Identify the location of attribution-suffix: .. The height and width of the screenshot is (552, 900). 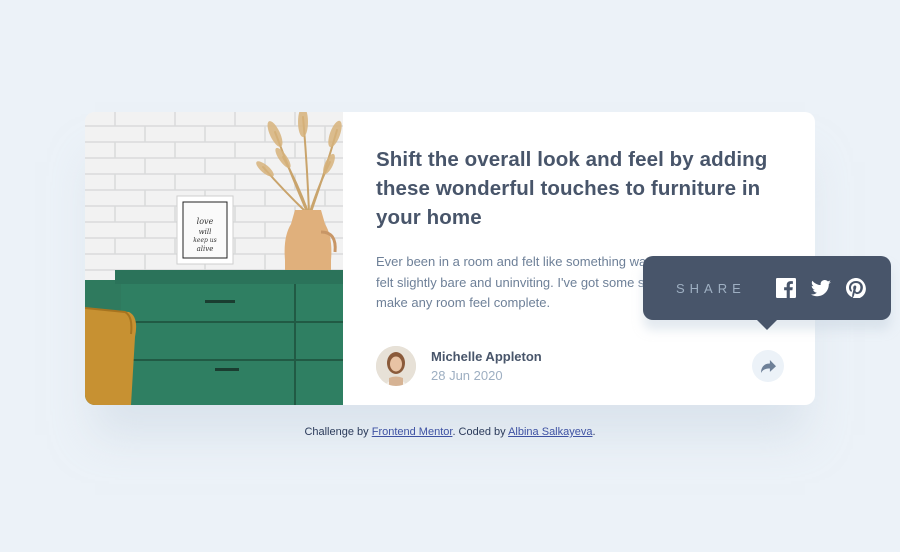
(594, 432).